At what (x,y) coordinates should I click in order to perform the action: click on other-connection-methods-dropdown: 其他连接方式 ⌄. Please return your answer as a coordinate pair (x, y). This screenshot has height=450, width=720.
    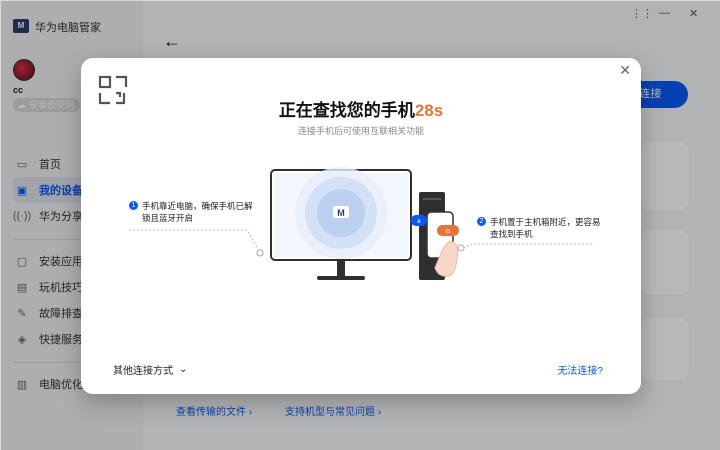
    Looking at the image, I should click on (150, 369).